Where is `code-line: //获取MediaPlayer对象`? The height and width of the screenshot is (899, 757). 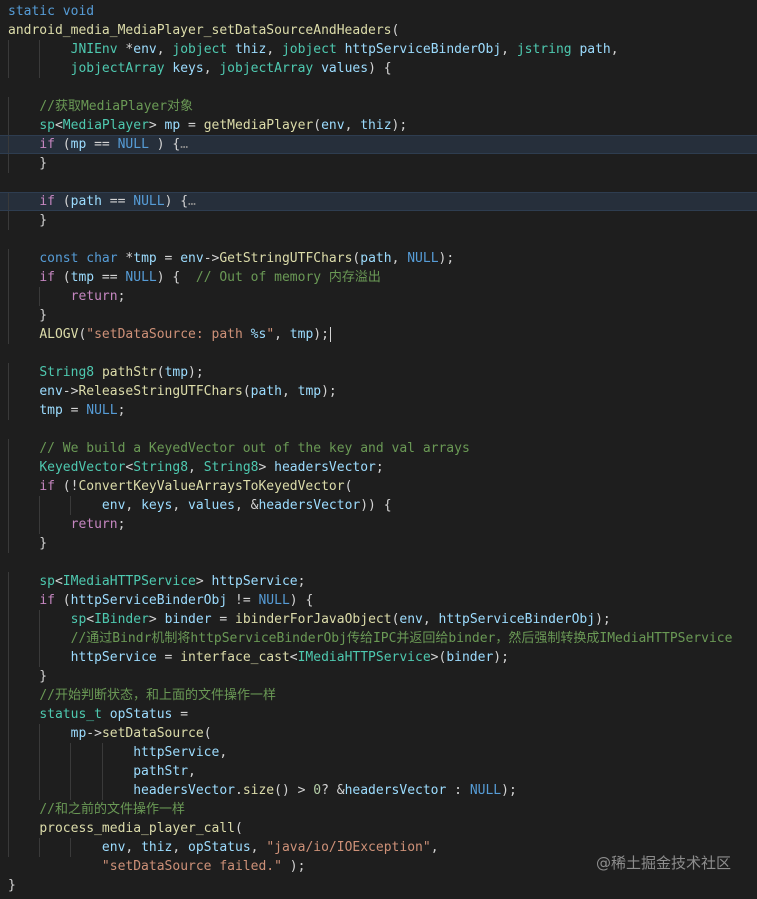
code-line: //获取MediaPlayer对象 is located at coordinates (378, 106).